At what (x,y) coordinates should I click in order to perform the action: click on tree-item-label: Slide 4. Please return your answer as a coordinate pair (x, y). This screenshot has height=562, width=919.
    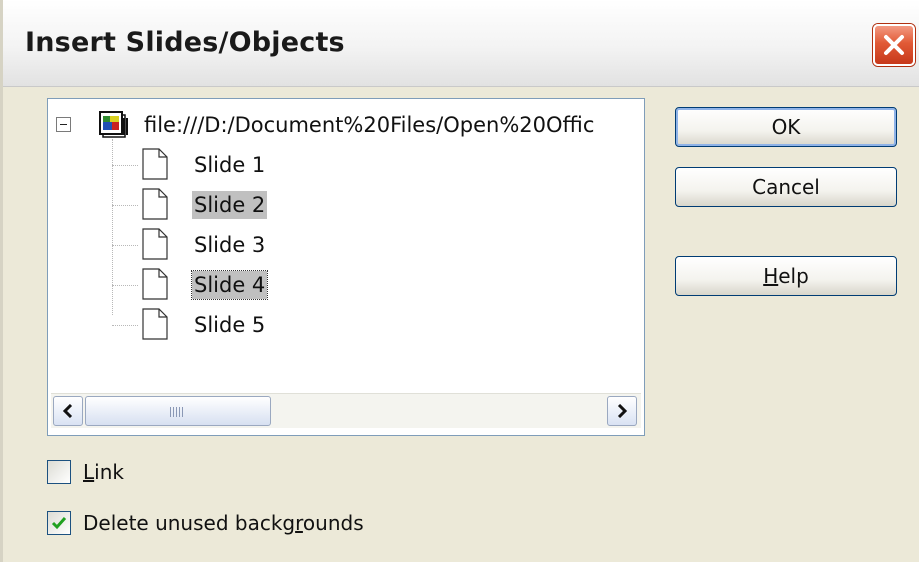
    Looking at the image, I should click on (229, 285).